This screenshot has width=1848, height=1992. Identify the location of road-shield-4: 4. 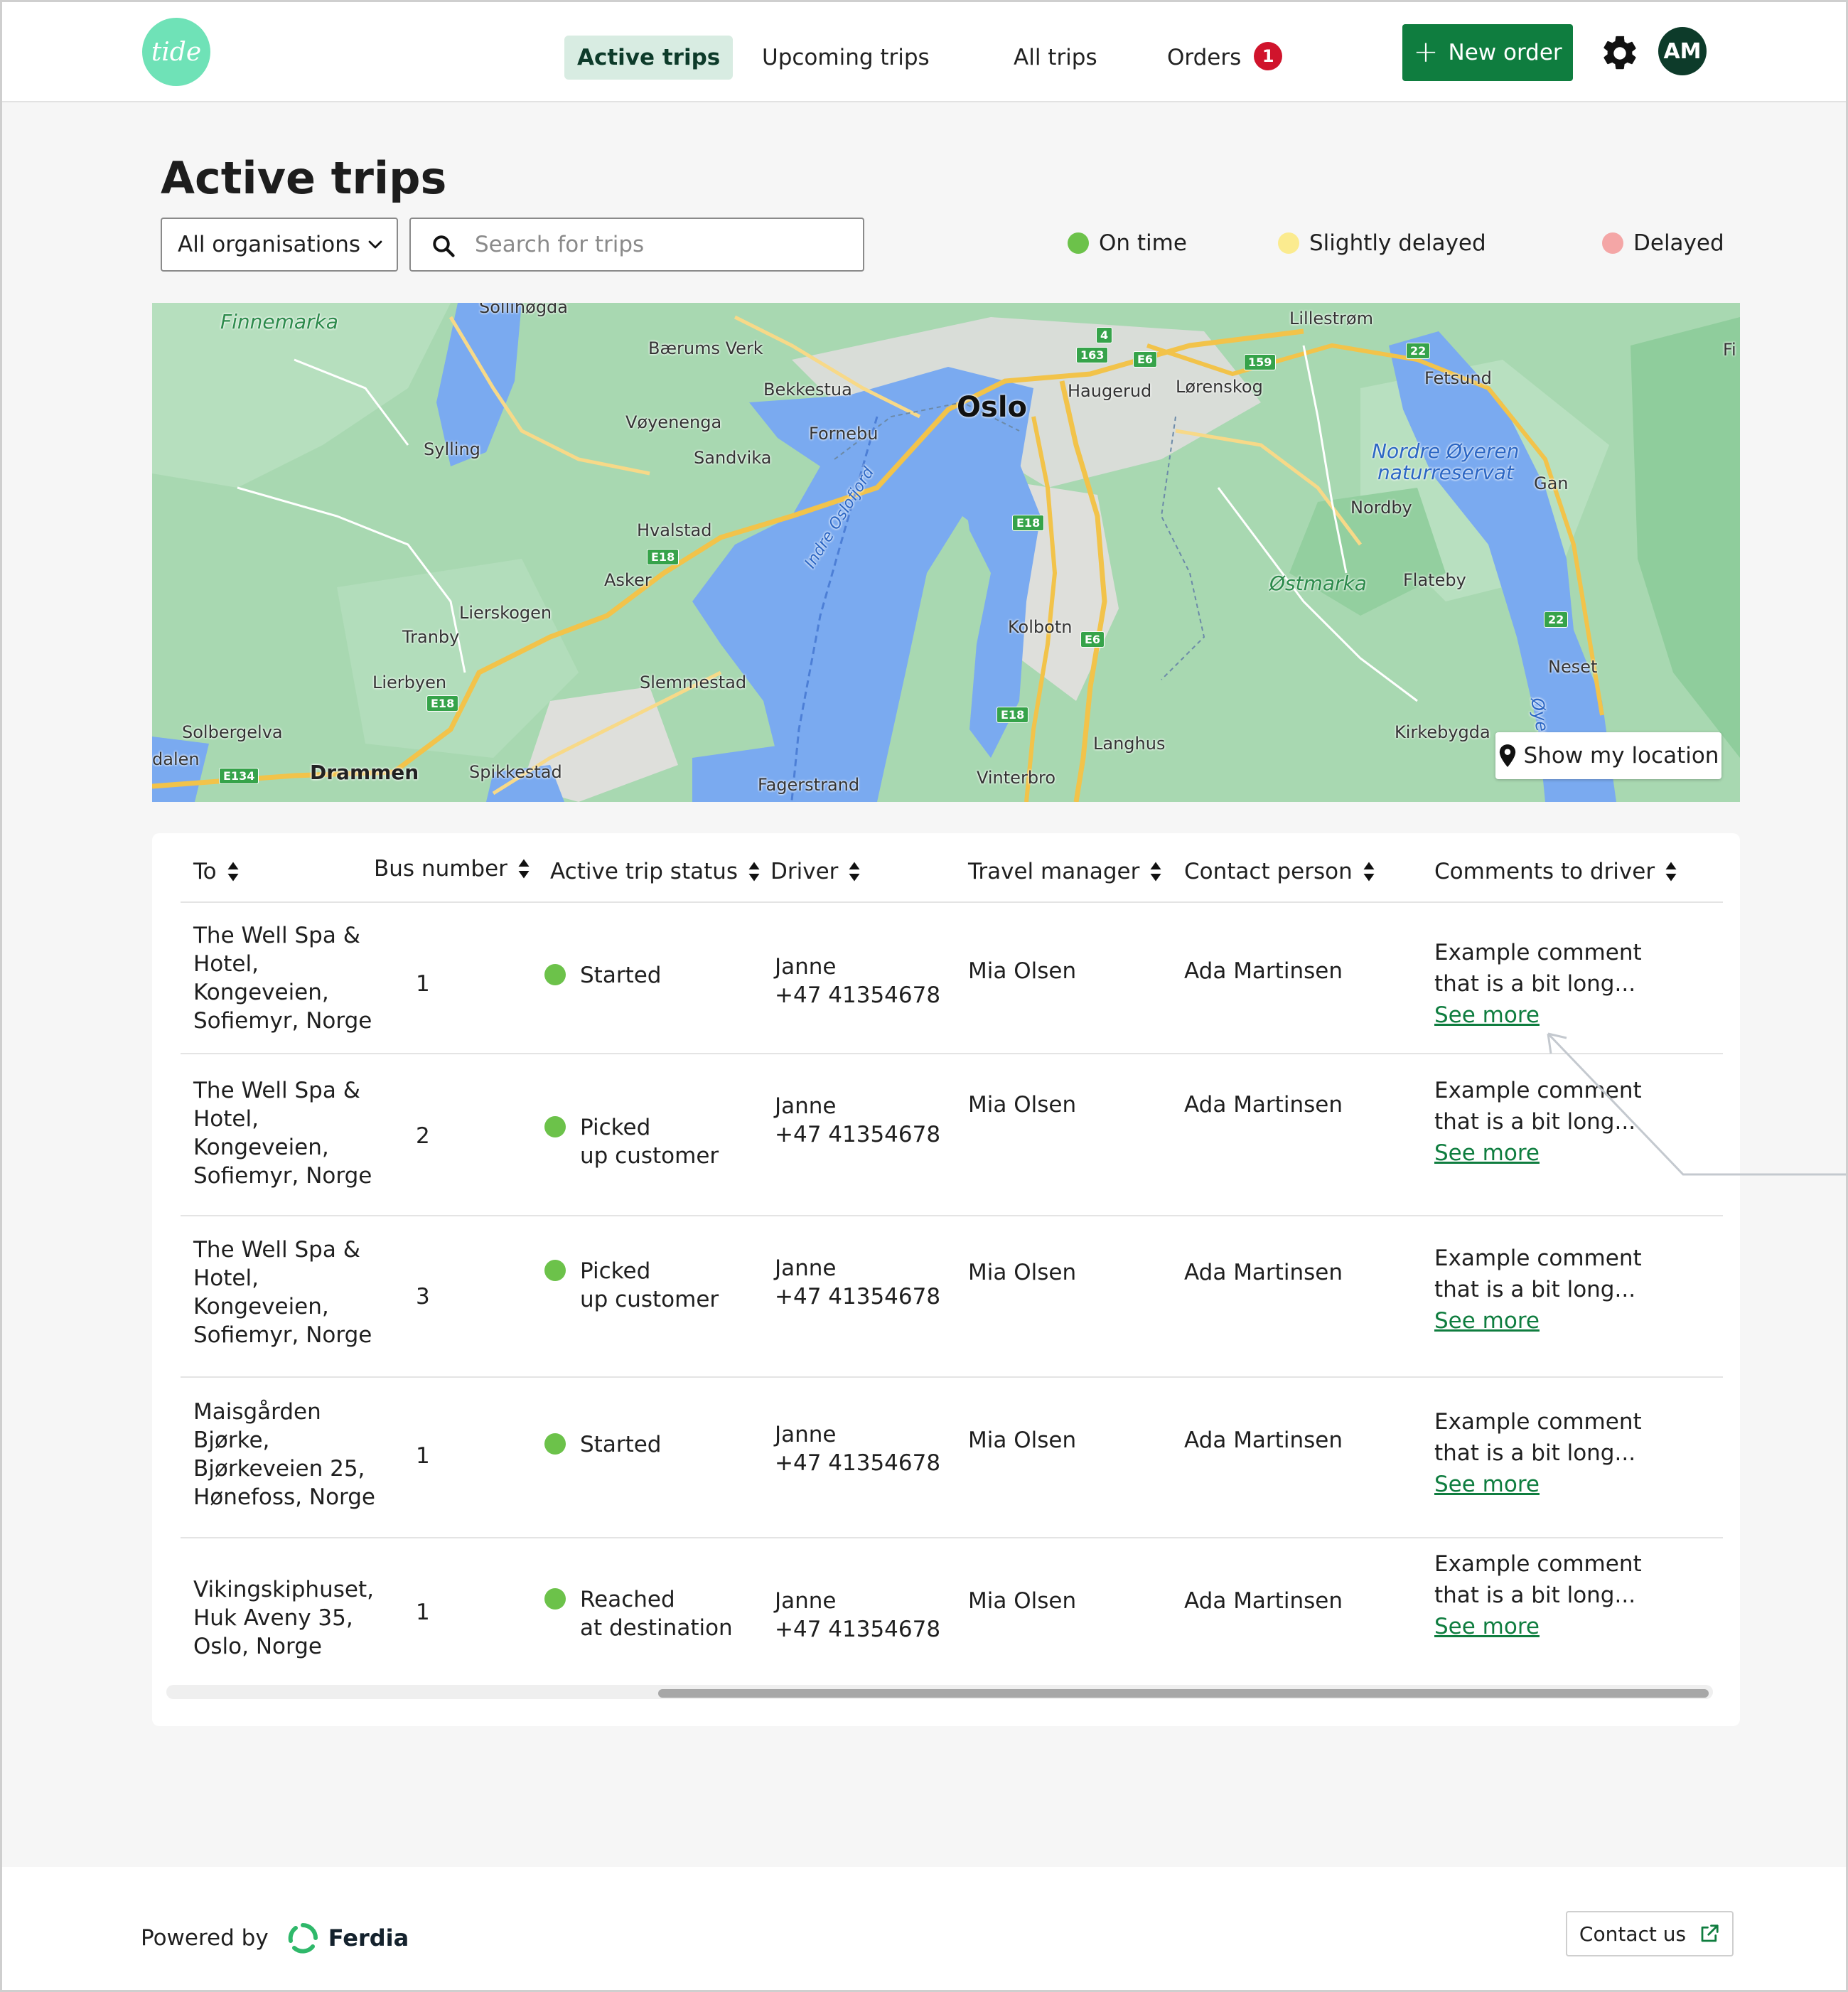
(1104, 335).